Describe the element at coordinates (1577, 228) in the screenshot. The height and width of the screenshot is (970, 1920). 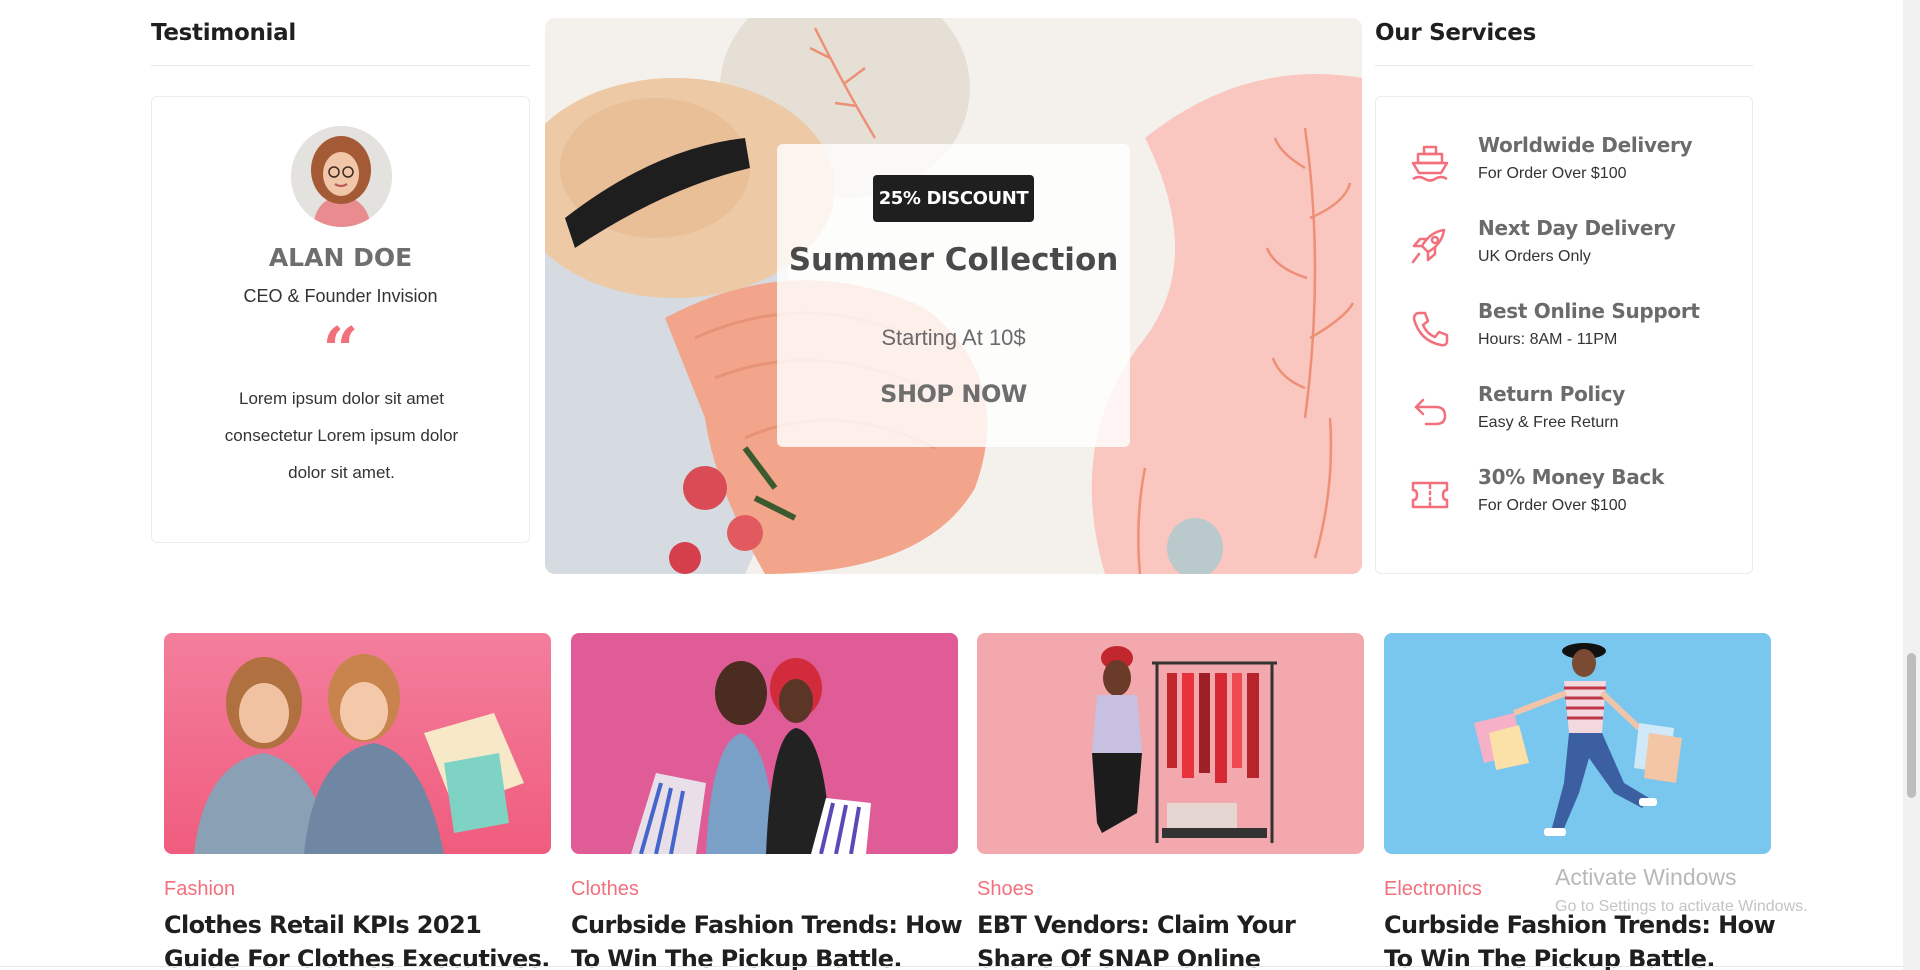
I see `service-title: Next Day Delivery` at that location.